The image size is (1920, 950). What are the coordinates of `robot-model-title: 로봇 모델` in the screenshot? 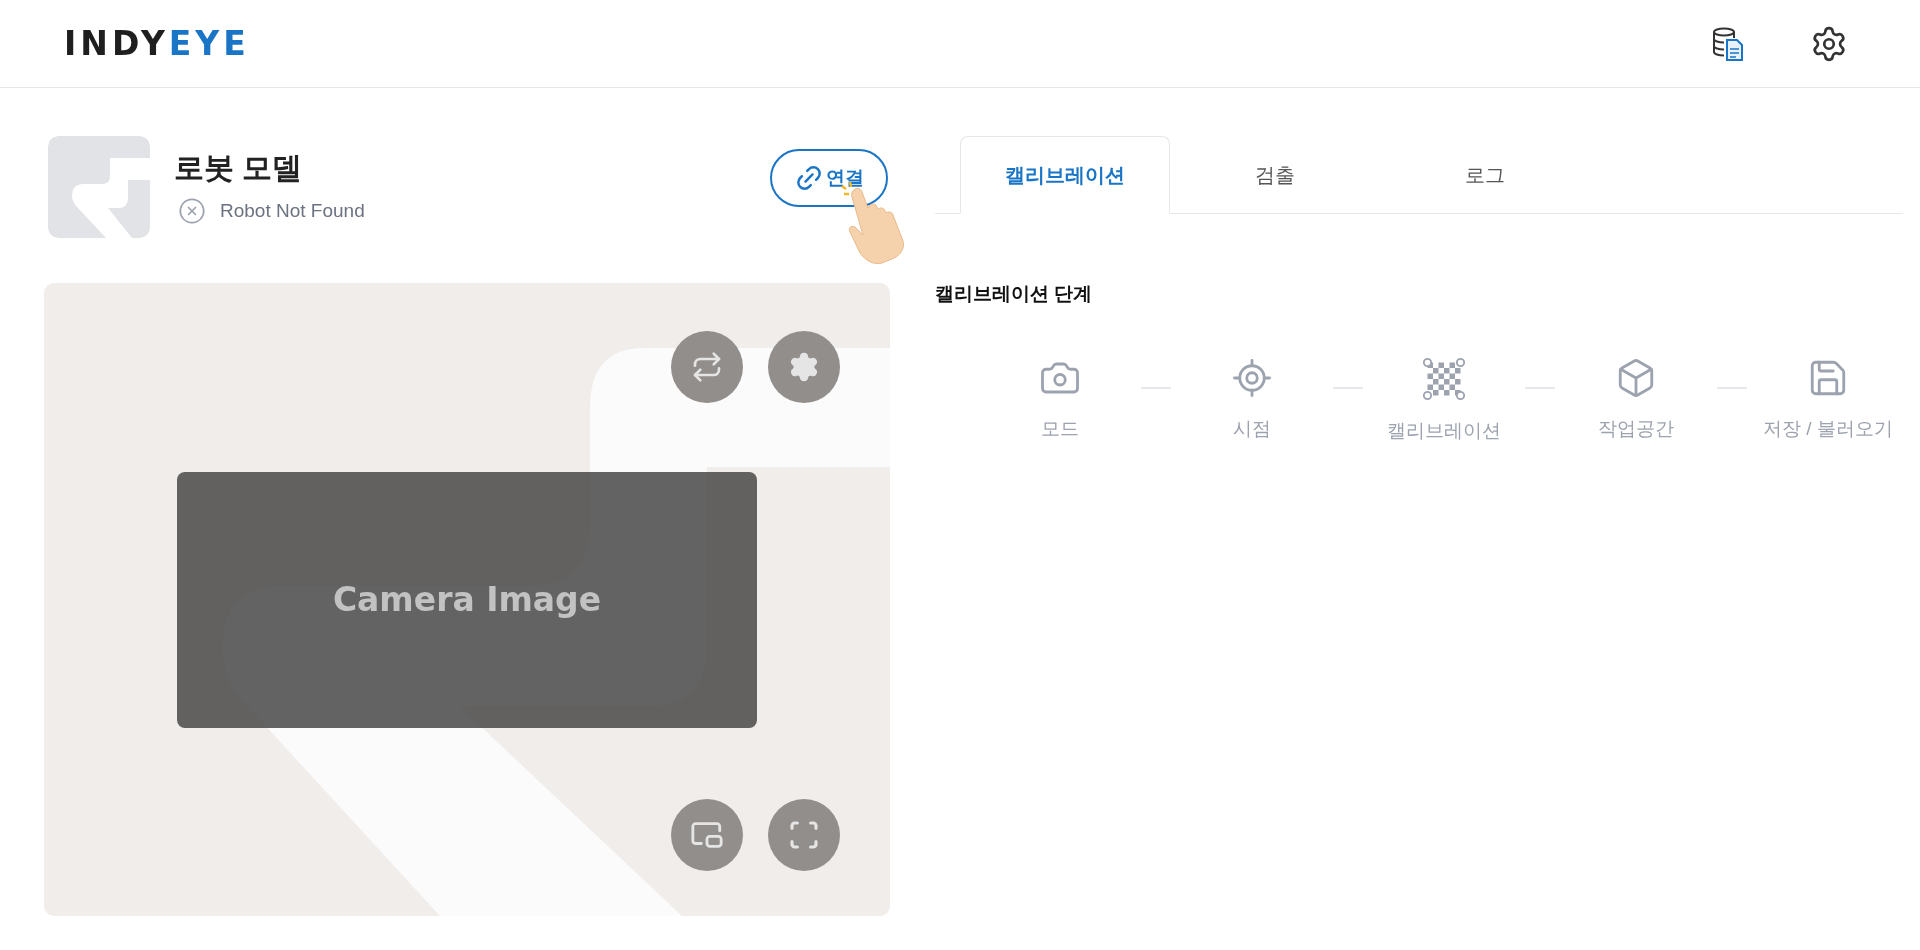 It's located at (239, 168).